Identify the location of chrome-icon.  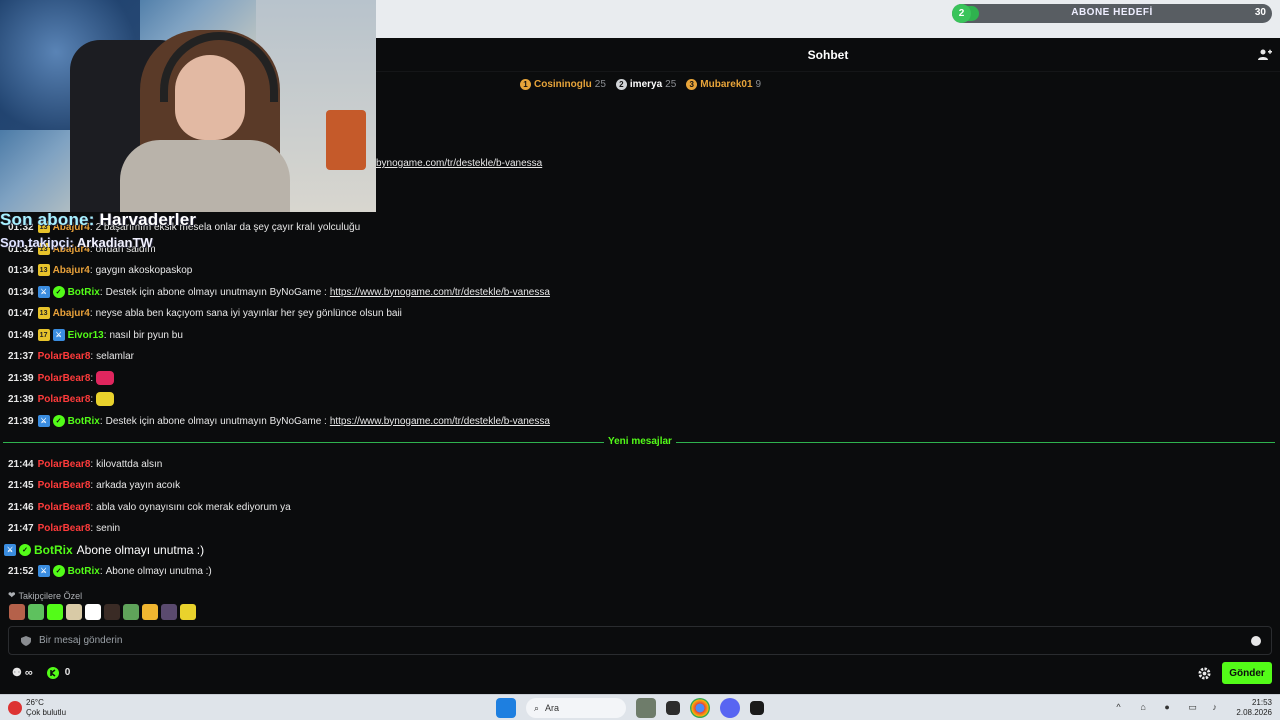
(700, 708).